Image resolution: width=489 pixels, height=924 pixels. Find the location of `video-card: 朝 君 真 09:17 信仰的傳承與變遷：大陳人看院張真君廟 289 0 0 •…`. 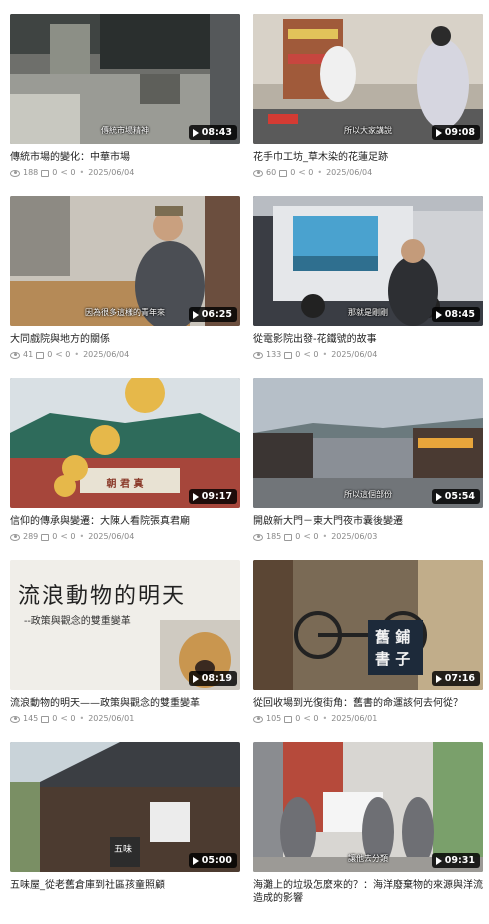

video-card: 朝 君 真 09:17 信仰的傳承與變遷：大陳人看院張真君廟 289 0 0 •… is located at coordinates (125, 469).